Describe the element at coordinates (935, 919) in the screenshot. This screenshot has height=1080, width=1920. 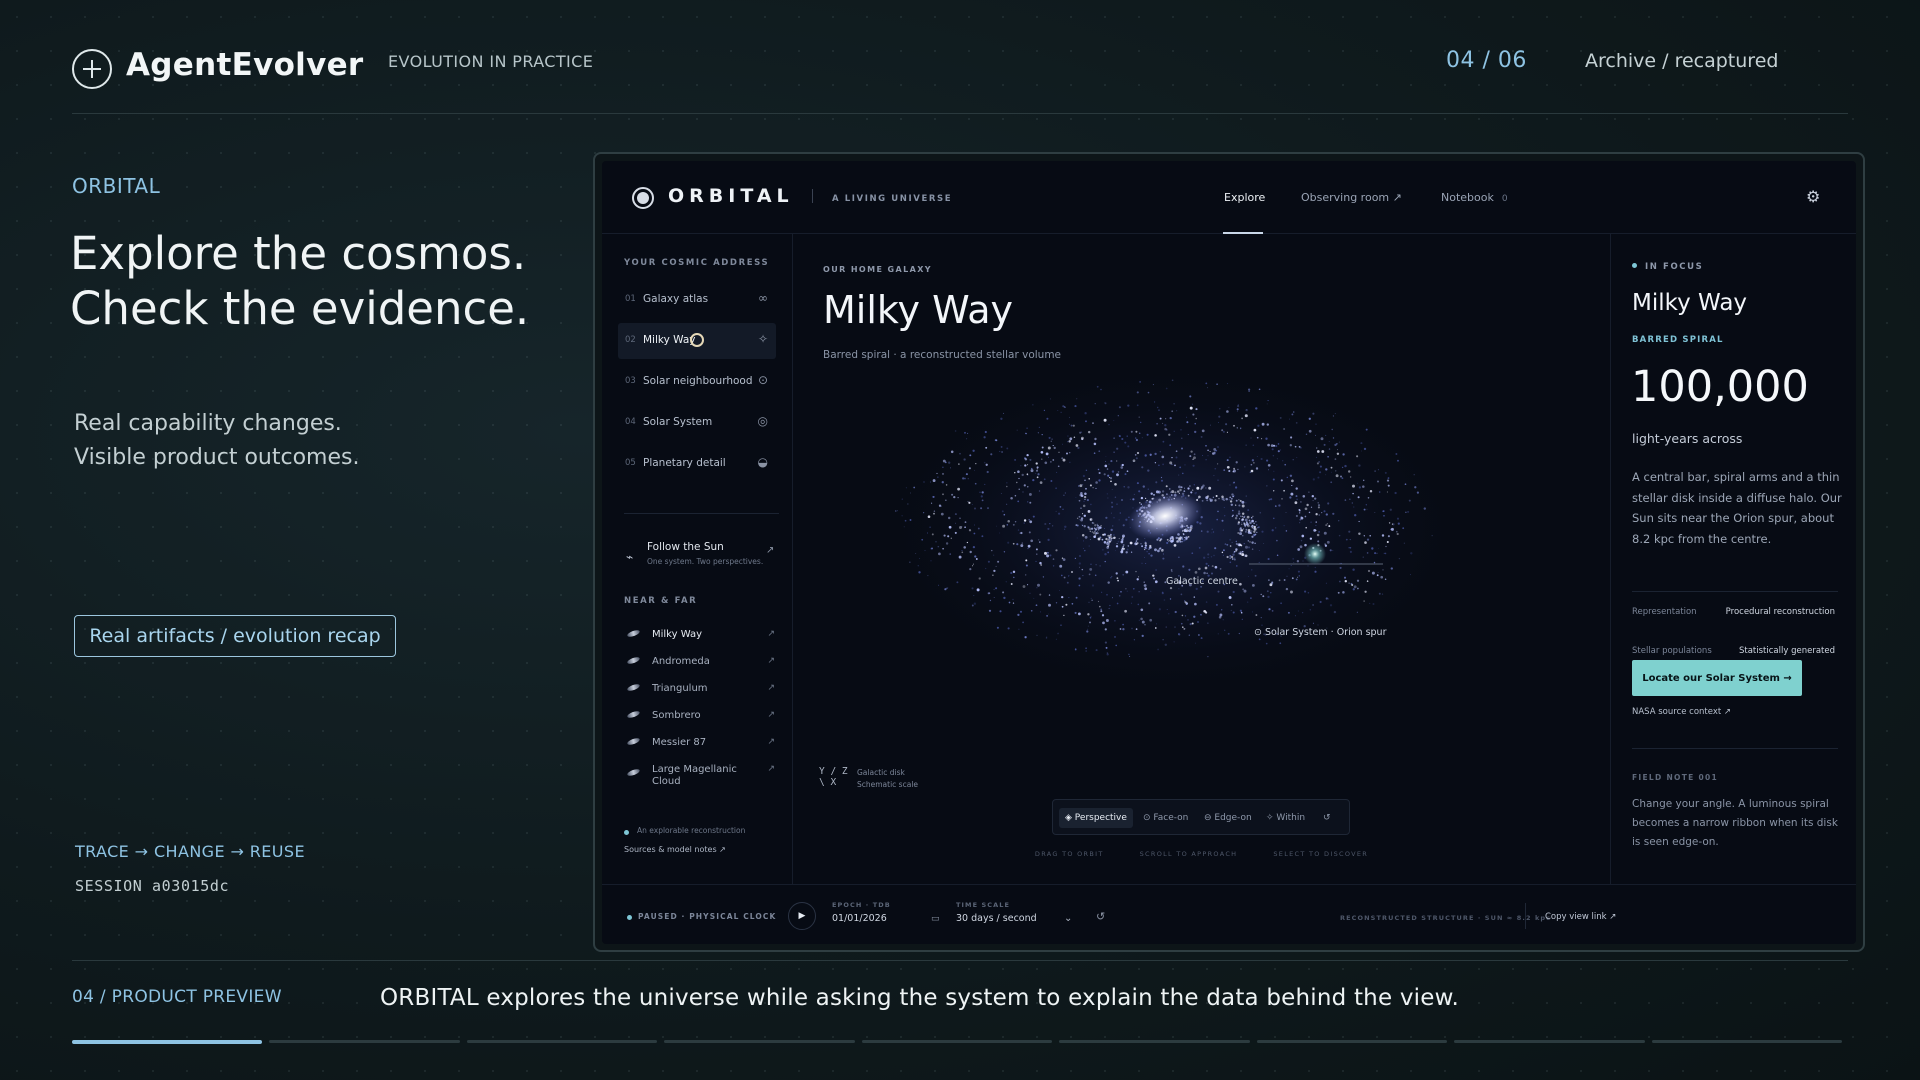
I see `calendar-icon: ▭` at that location.